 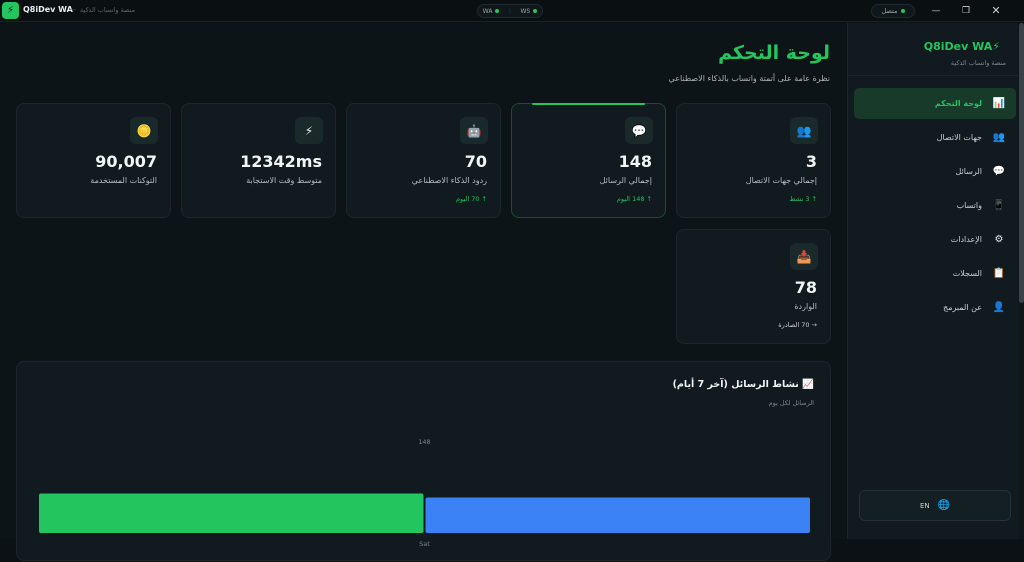 I want to click on sidebar-item-label: لوحة التحكم, so click(x=958, y=103).